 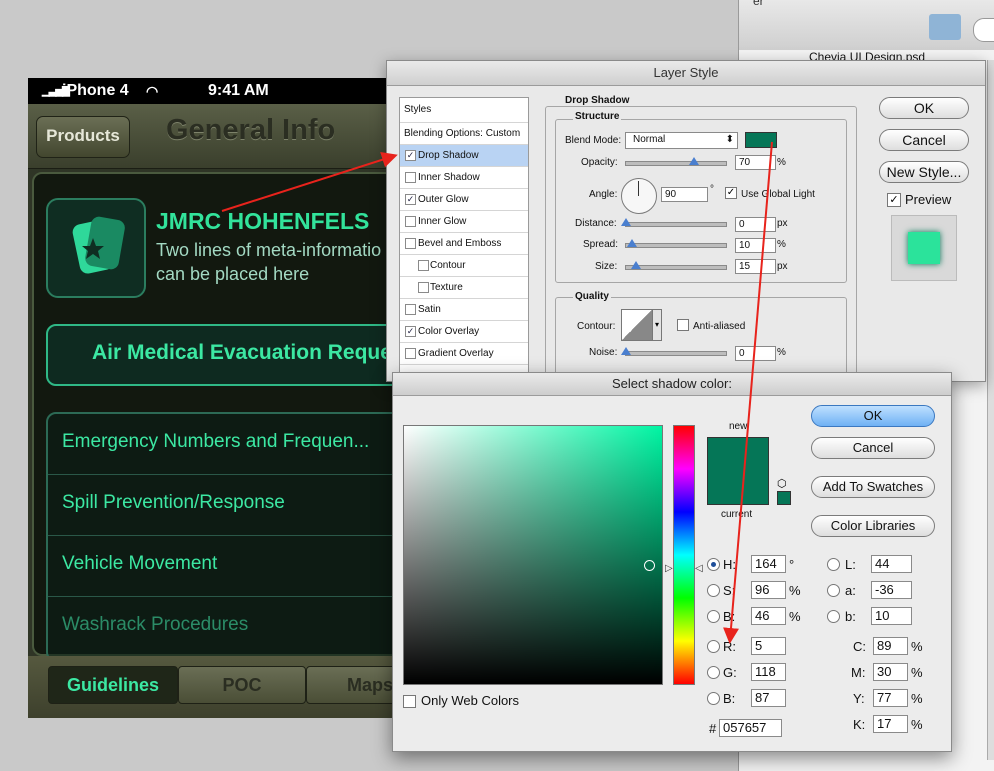 What do you see at coordinates (657, 325) in the screenshot?
I see `contour-dropdown-arrow-icon: ▾` at bounding box center [657, 325].